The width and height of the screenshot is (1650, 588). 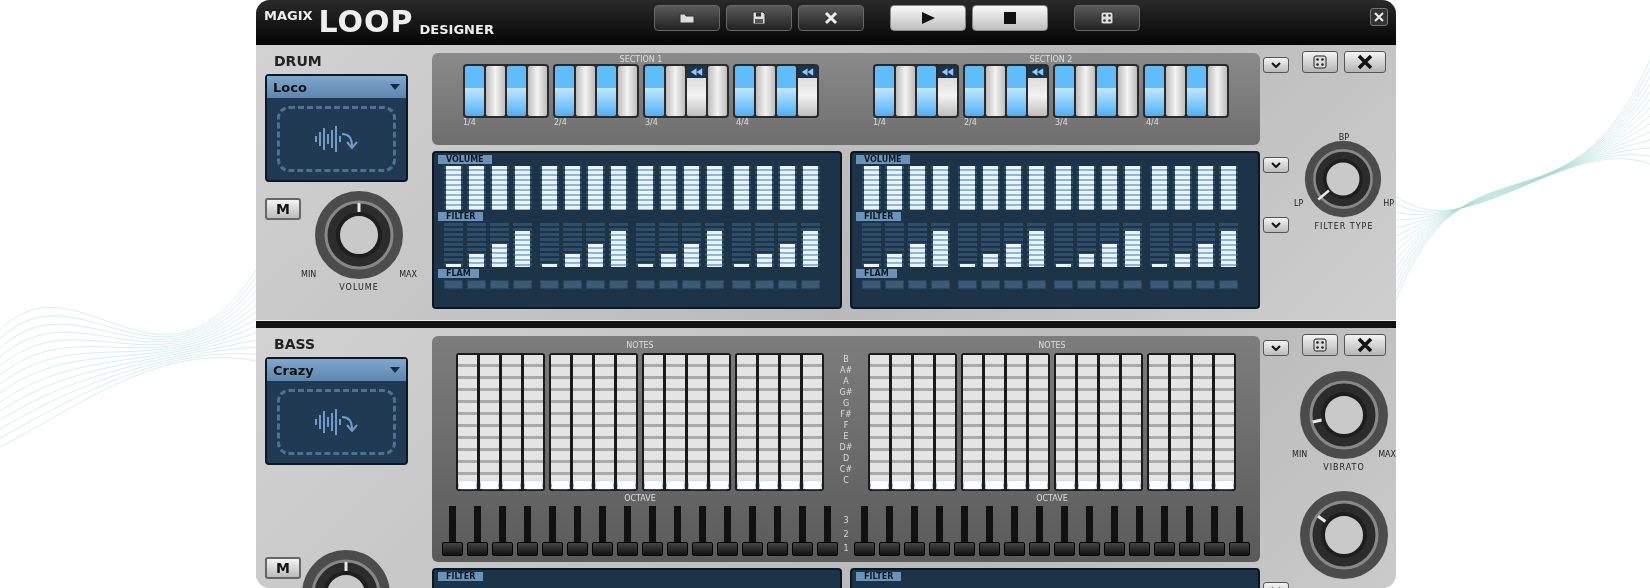 What do you see at coordinates (1365, 345) in the screenshot?
I see `remove-button` at bounding box center [1365, 345].